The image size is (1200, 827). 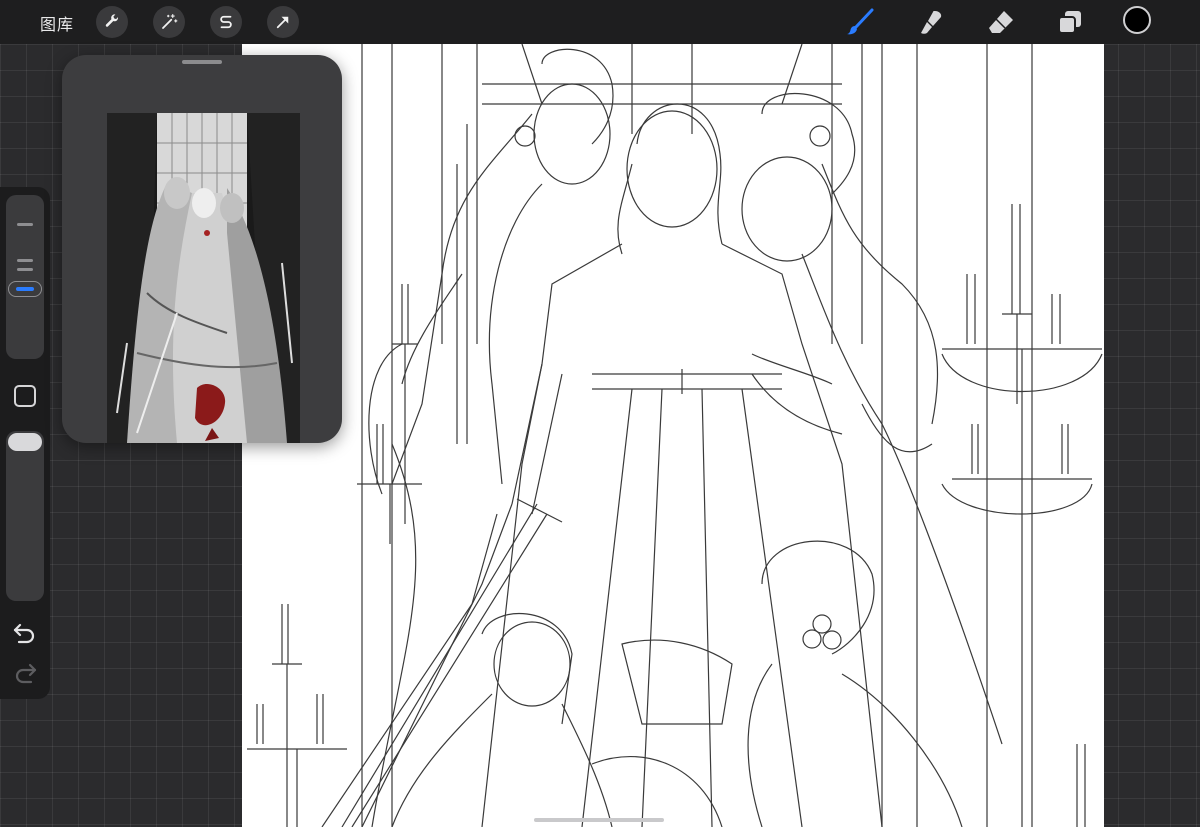 I want to click on adjustments-button, so click(x=169, y=22).